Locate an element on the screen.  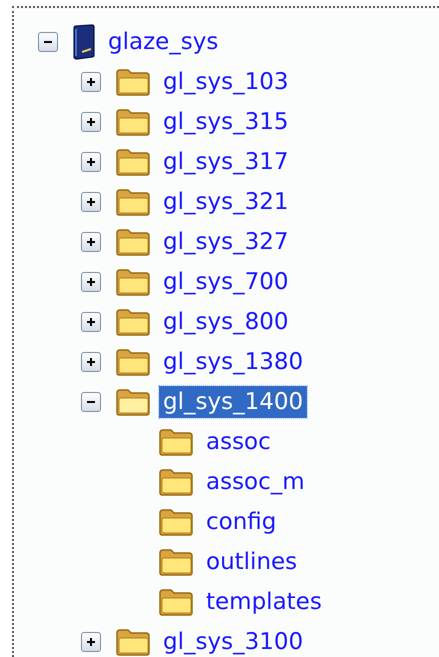
tree-item: gl_sys_1380 is located at coordinates (233, 362).